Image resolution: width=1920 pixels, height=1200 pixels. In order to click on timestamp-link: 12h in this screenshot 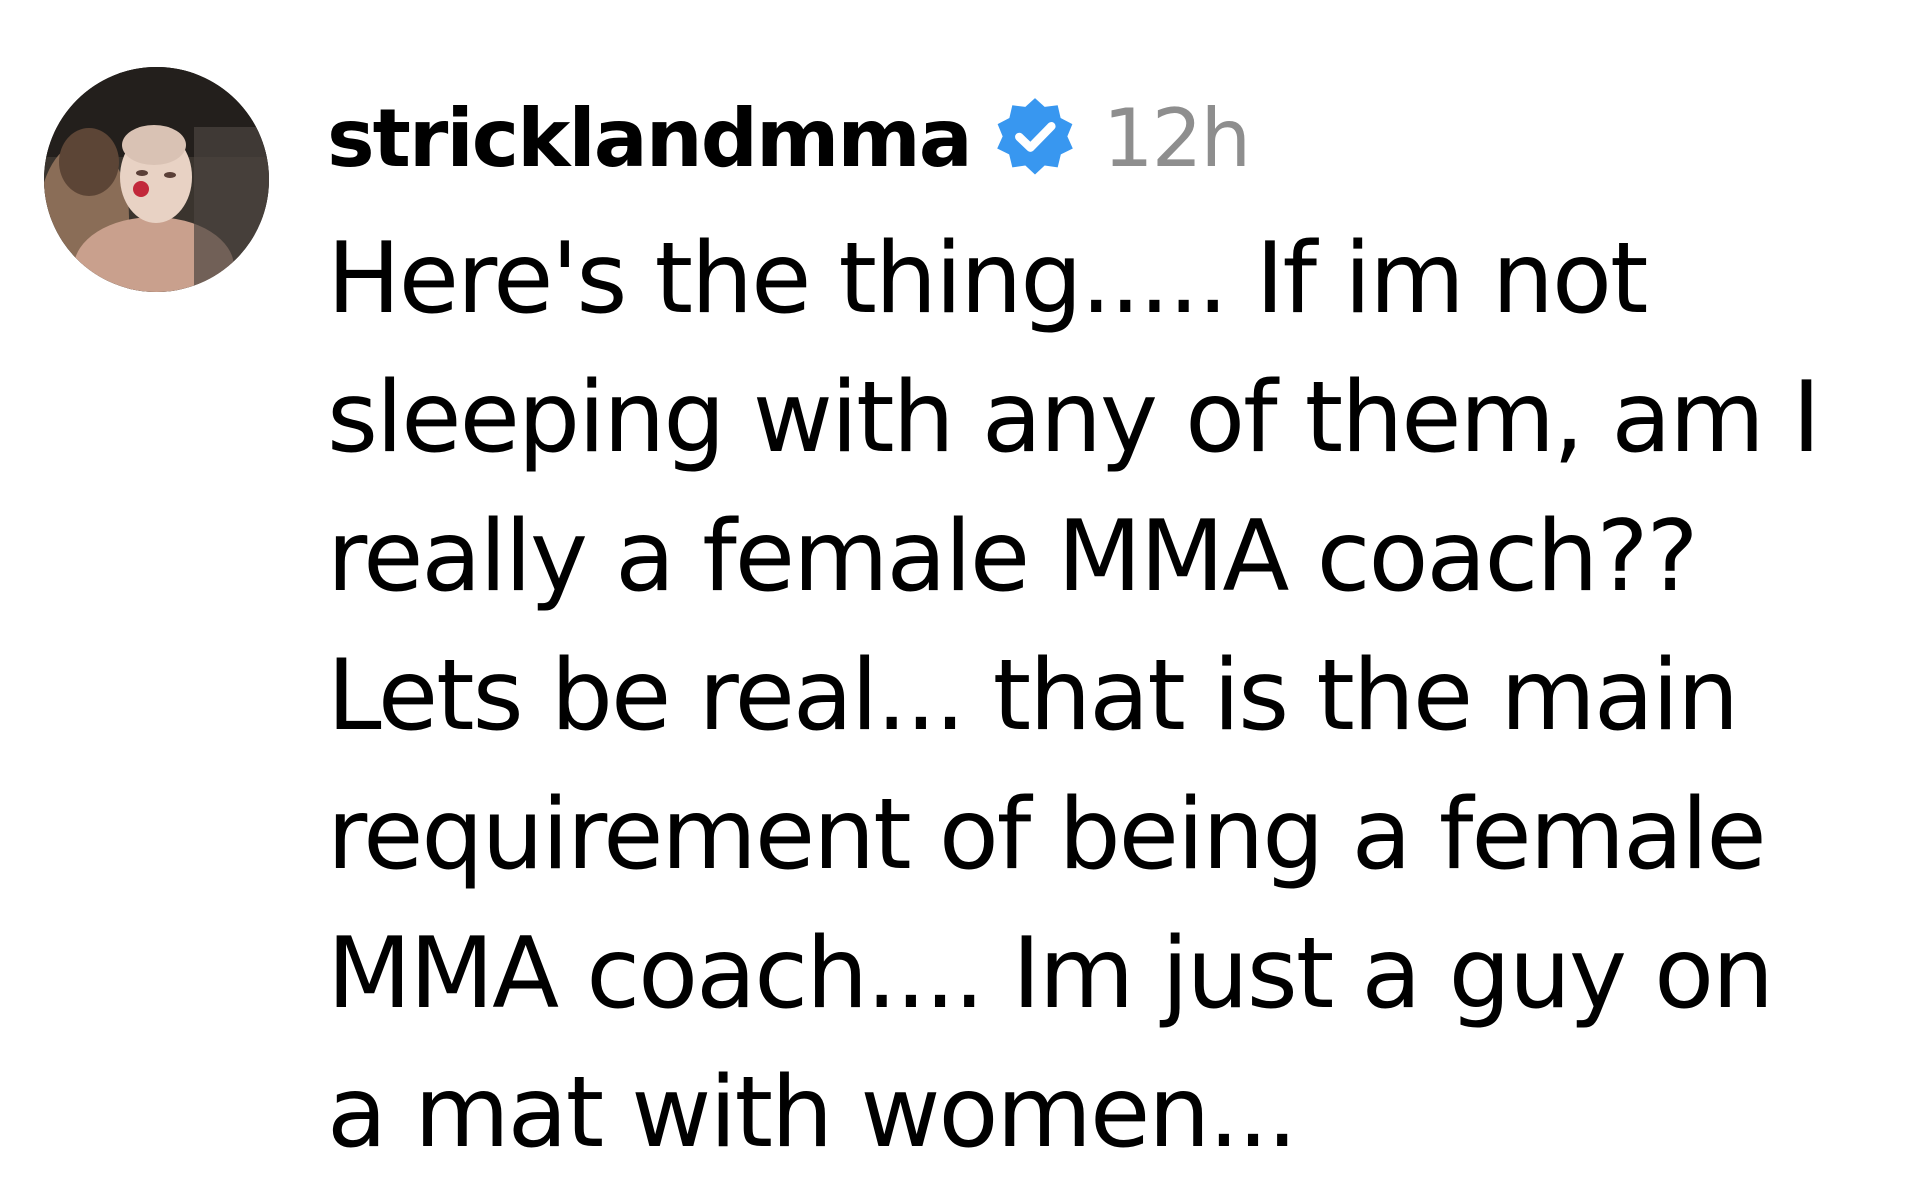, I will do `click(1177, 138)`.